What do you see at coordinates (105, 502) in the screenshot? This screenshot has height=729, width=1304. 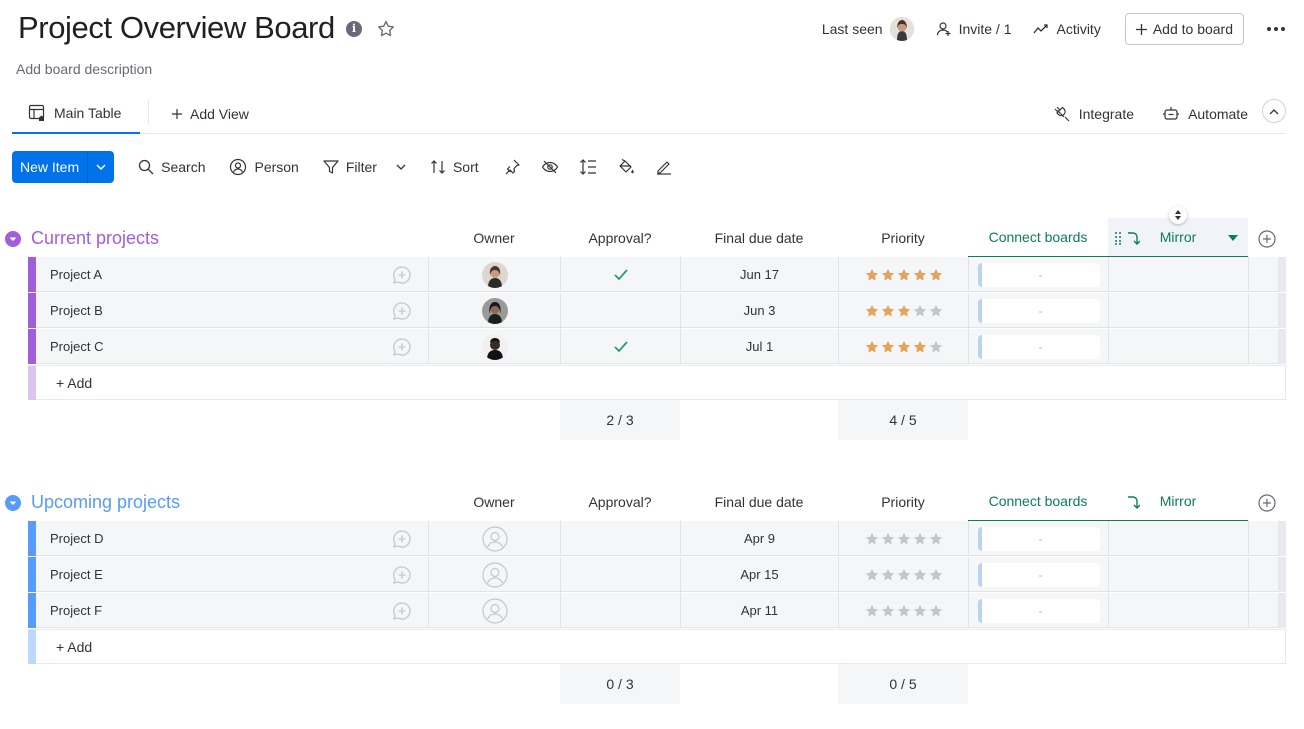 I see `group-title: Upcoming projects` at bounding box center [105, 502].